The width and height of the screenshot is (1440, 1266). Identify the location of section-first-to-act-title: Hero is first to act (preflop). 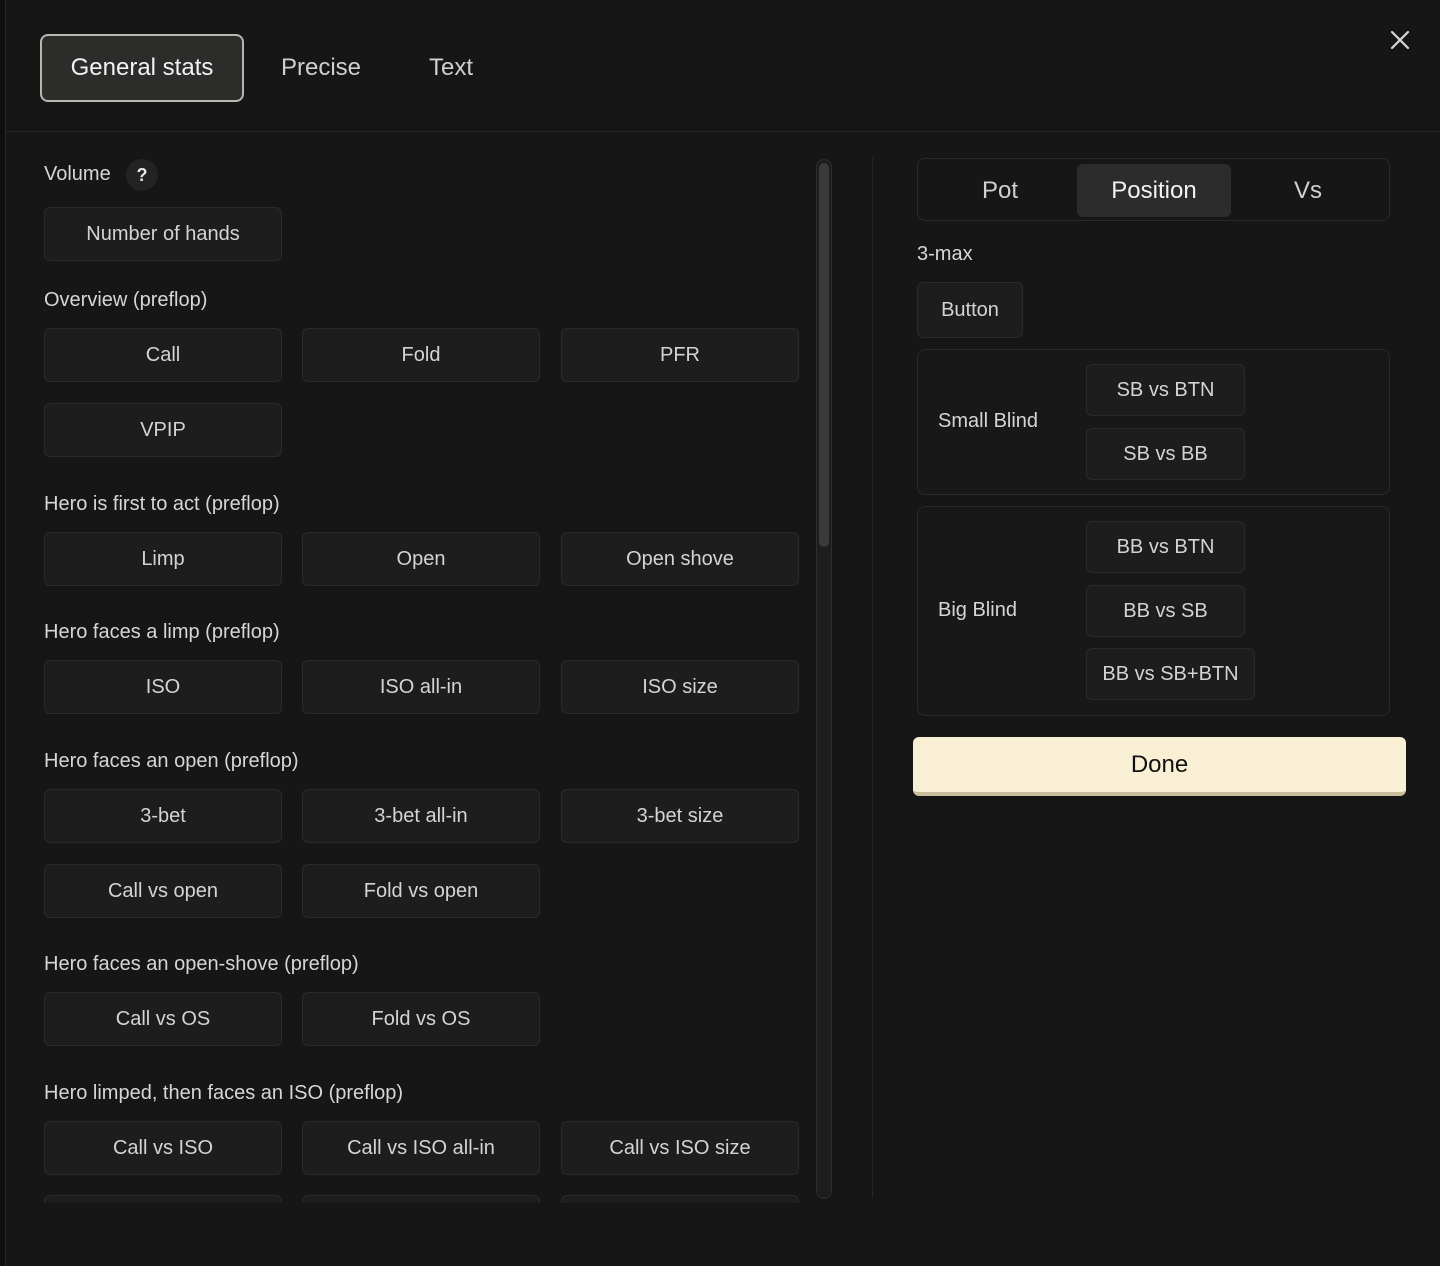
(162, 504).